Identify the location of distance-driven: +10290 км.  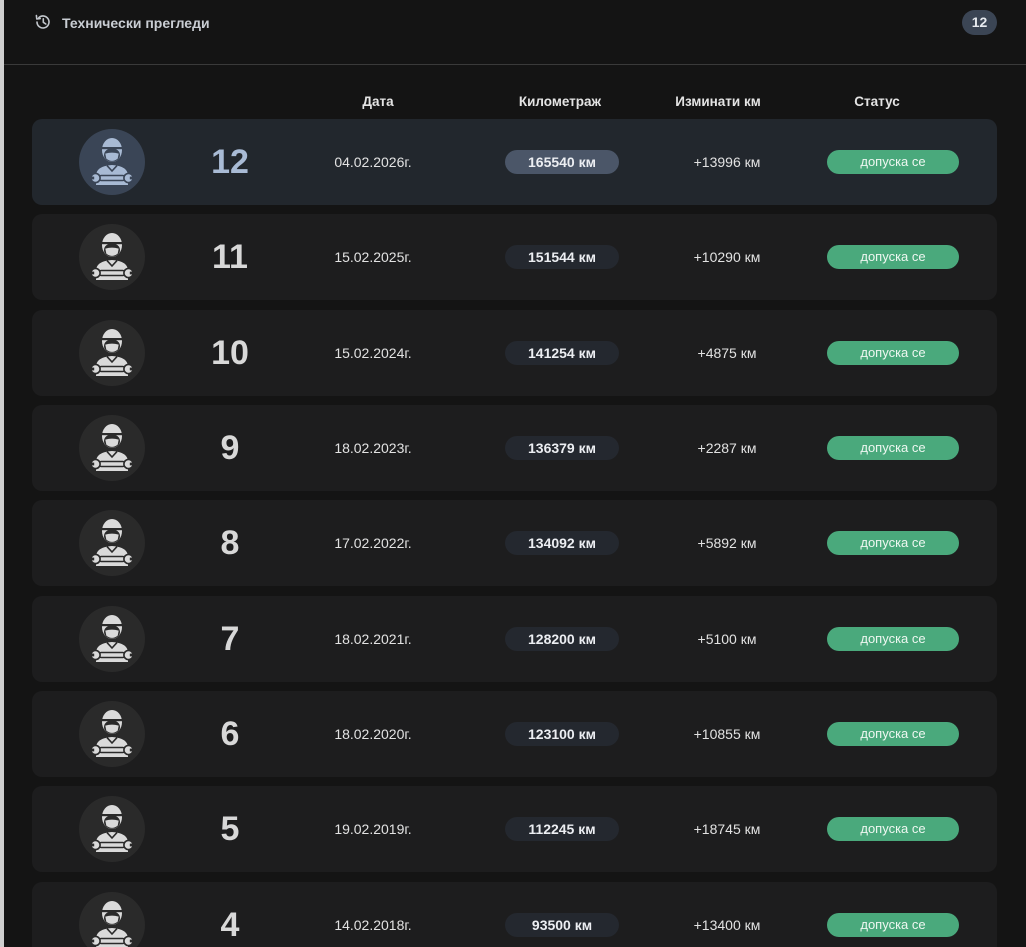
(727, 257).